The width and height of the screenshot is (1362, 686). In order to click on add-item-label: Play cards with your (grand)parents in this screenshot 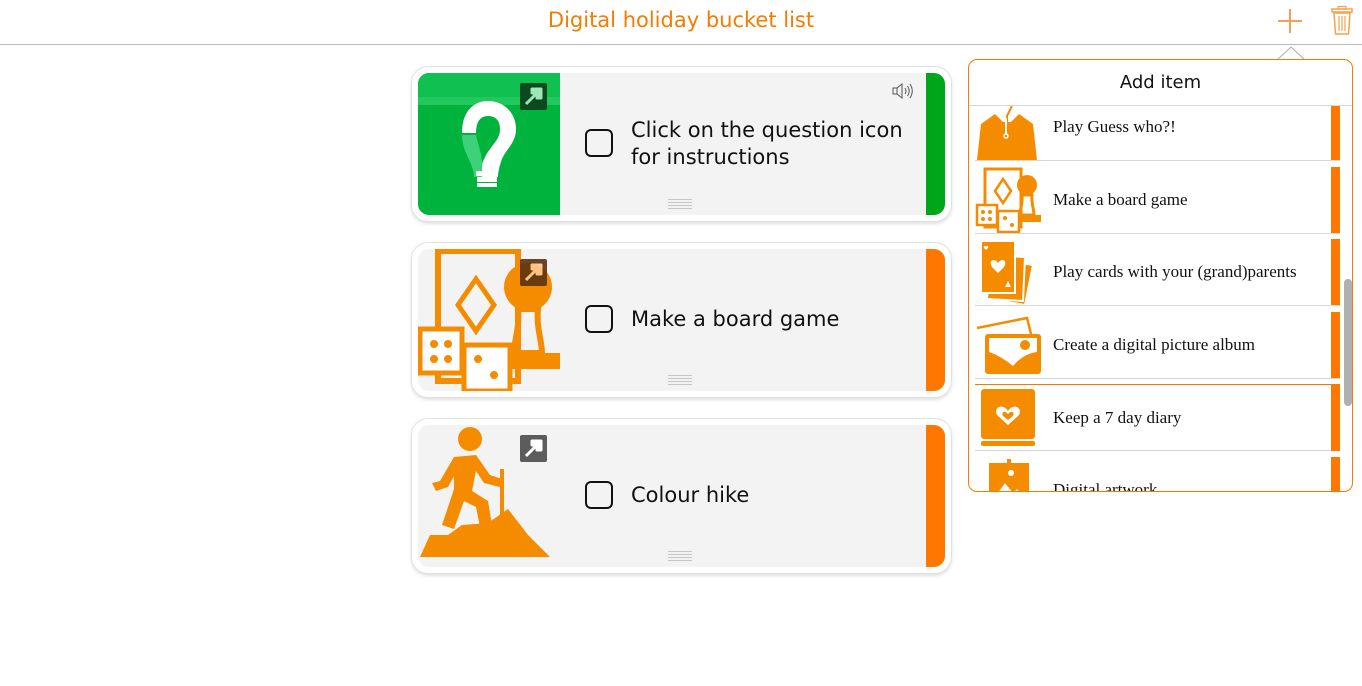, I will do `click(1175, 271)`.